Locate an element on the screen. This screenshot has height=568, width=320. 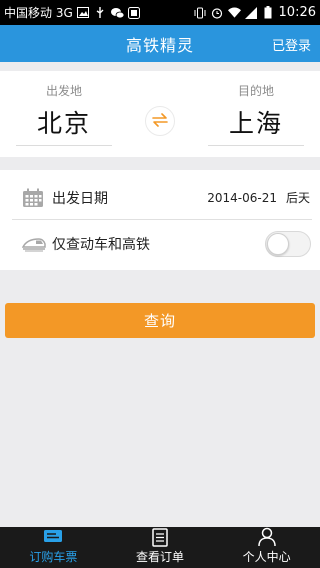
train-icon is located at coordinates (34, 244).